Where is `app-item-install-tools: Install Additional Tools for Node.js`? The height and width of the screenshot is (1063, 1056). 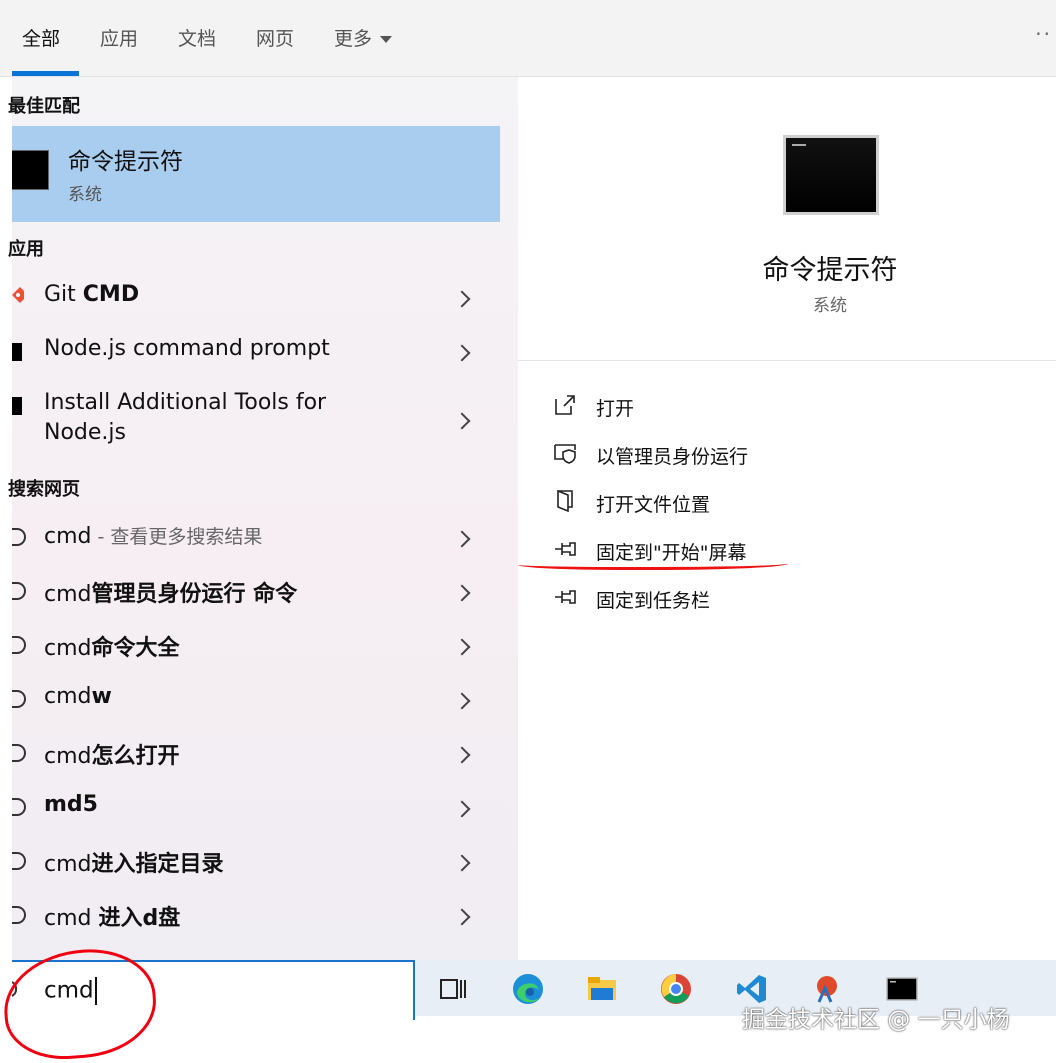 app-item-install-tools: Install Additional Tools for Node.js is located at coordinates (256, 416).